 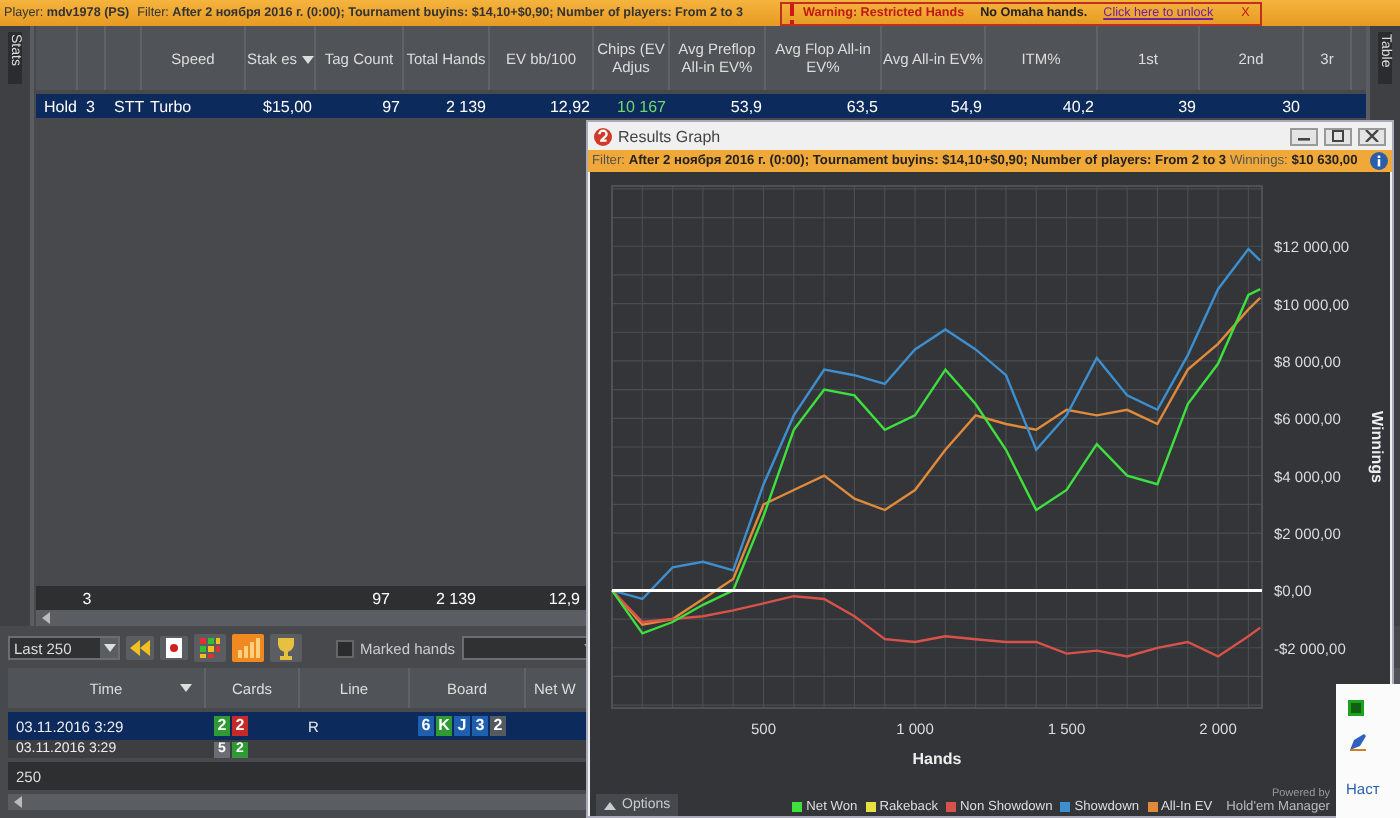 What do you see at coordinates (426, 726) in the screenshot?
I see `card: 6` at bounding box center [426, 726].